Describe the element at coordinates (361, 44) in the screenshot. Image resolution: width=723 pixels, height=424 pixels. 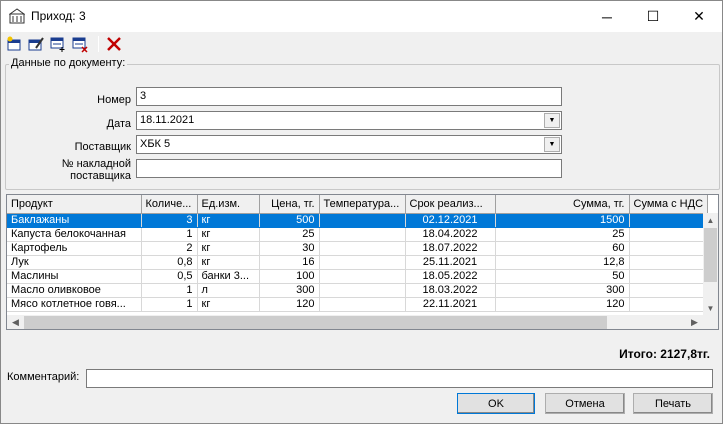
I see `toolbar` at that location.